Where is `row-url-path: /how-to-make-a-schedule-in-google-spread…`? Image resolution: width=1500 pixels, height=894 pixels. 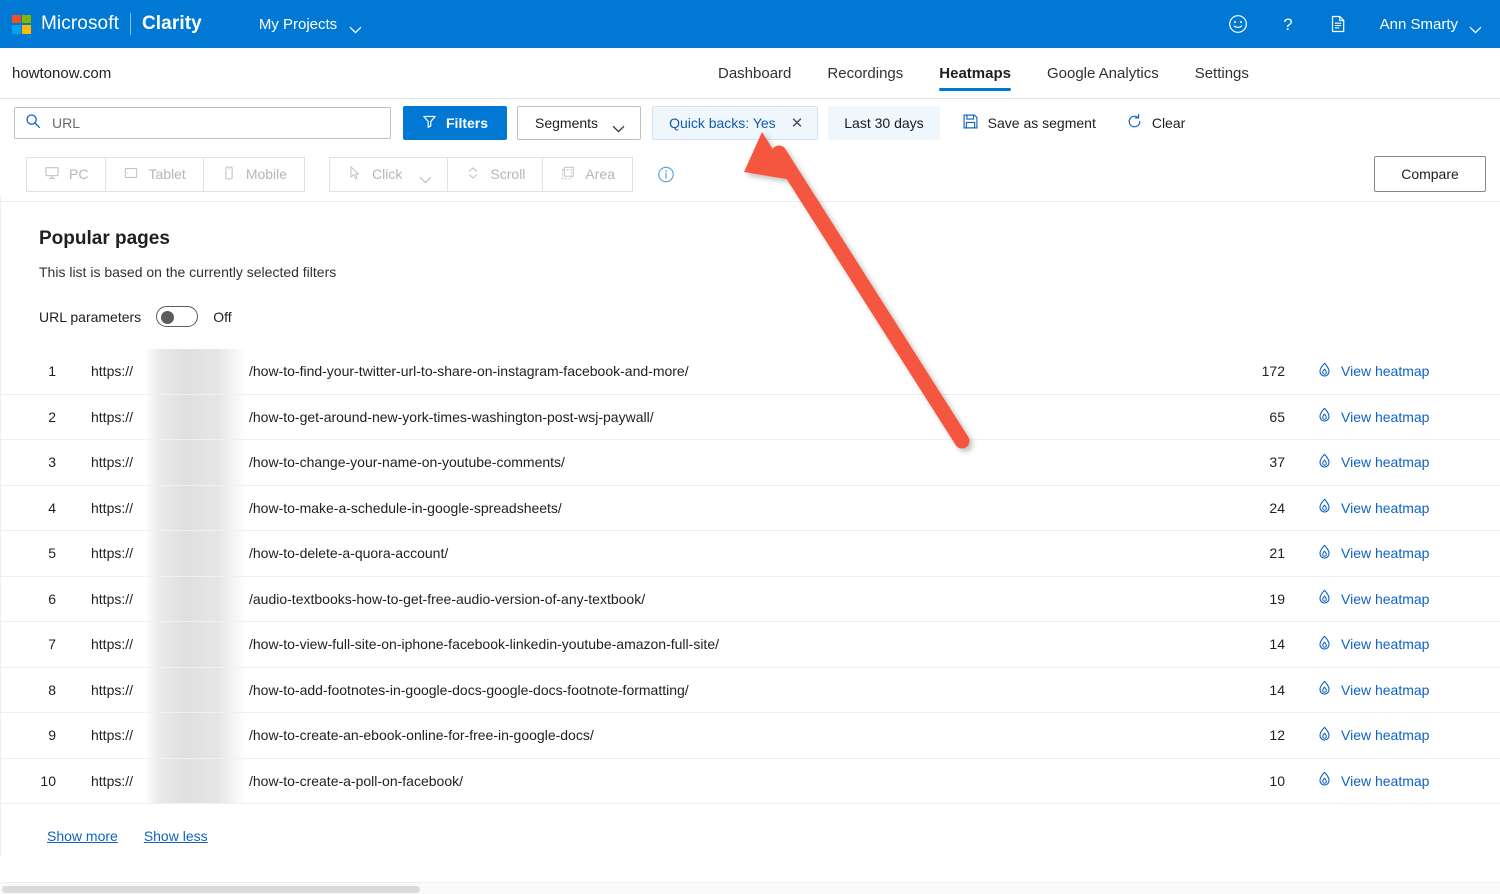
row-url-path: /how-to-make-a-schedule-in-google-spread… is located at coordinates (405, 507).